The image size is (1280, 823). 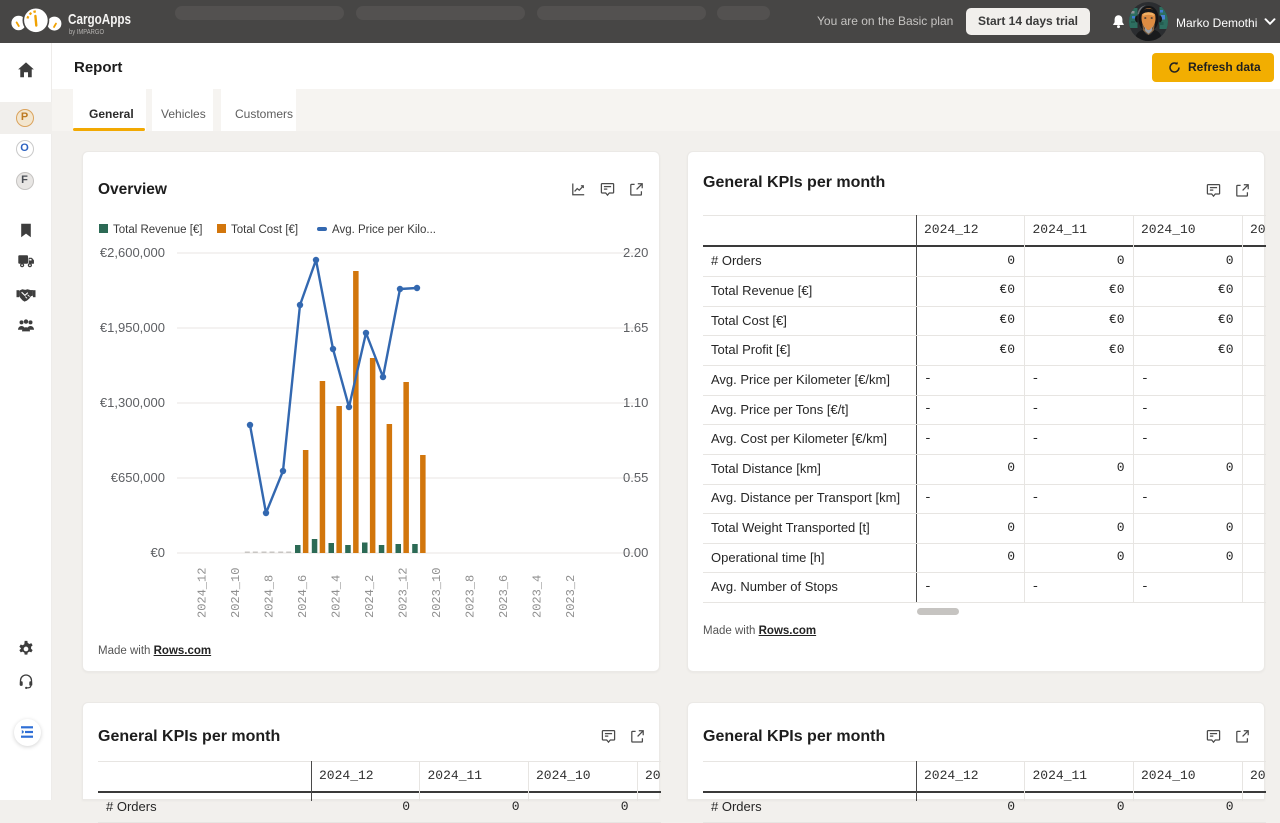 What do you see at coordinates (132, 402) in the screenshot?
I see `svg-text: €1,300,000` at bounding box center [132, 402].